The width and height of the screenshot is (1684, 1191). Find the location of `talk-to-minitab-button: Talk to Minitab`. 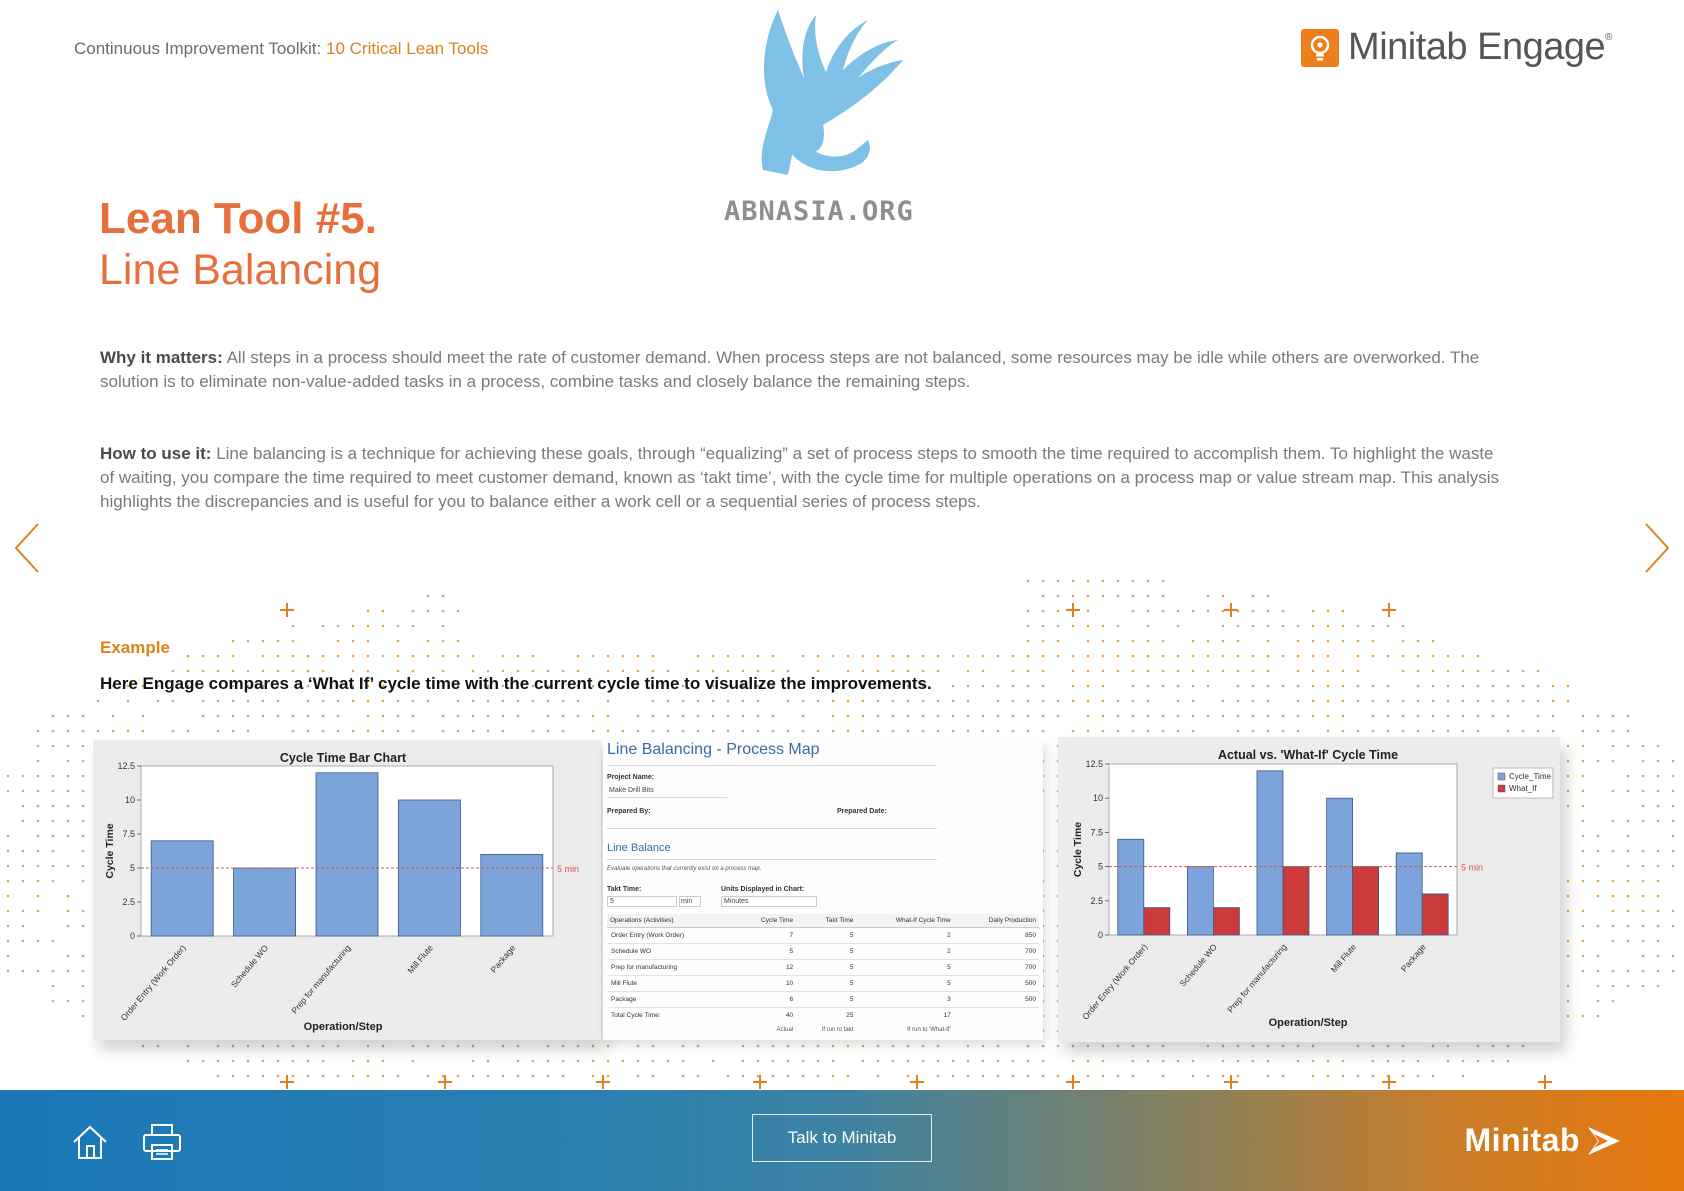

talk-to-minitab-button: Talk to Minitab is located at coordinates (842, 1138).